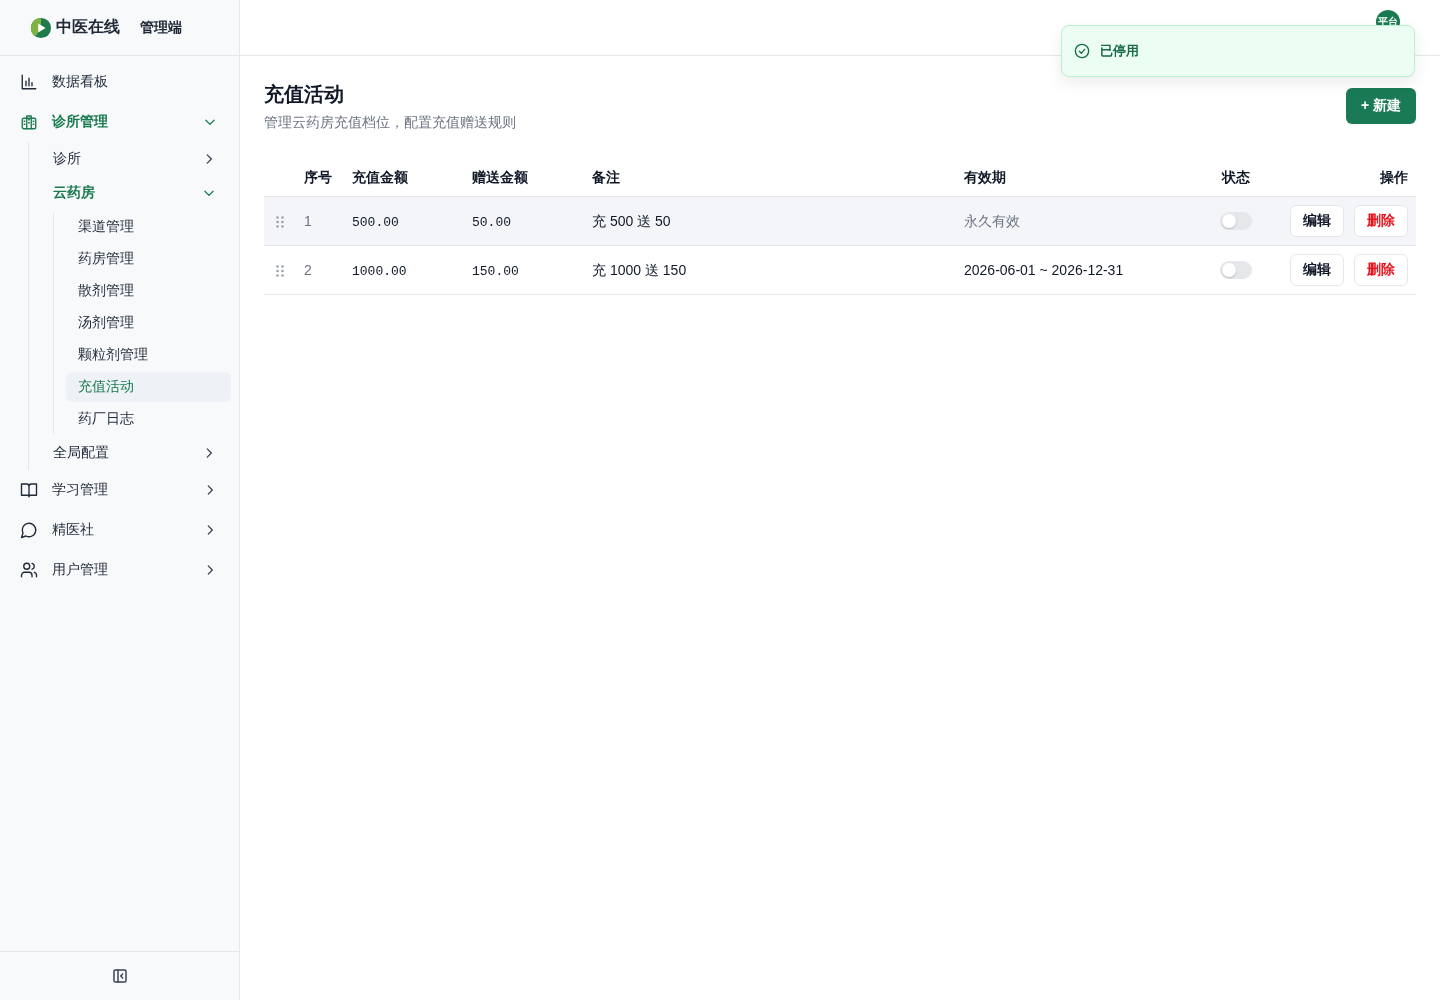 The height and width of the screenshot is (1000, 1440). What do you see at coordinates (119, 570) in the screenshot?
I see `nav-item: 用户管理` at bounding box center [119, 570].